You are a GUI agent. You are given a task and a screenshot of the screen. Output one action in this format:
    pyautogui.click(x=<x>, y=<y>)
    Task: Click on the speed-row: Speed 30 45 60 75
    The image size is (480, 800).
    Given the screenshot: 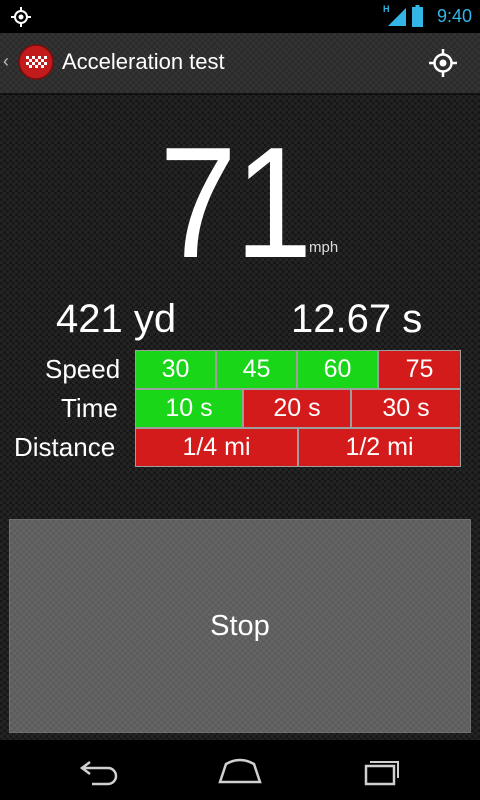 What is the action you would take?
    pyautogui.click(x=240, y=369)
    